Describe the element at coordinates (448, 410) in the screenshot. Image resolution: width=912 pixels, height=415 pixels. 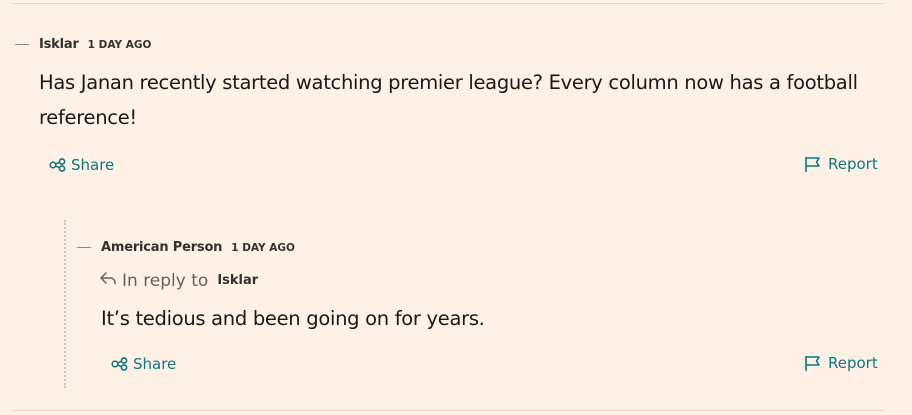
I see `bottom-divider` at that location.